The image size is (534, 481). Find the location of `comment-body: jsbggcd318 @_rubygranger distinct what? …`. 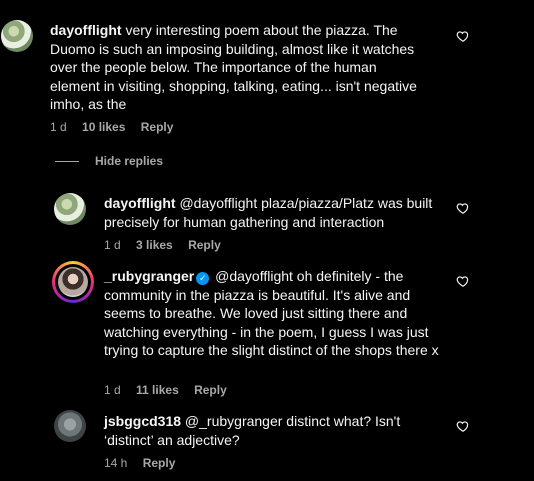

comment-body: jsbggcd318 @_rubygranger distinct what? … is located at coordinates (269, 430).